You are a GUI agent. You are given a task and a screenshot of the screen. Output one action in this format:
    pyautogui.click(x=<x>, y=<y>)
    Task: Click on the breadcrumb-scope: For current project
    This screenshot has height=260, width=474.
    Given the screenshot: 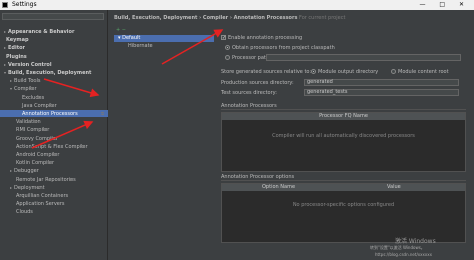 What is the action you would take?
    pyautogui.click(x=322, y=18)
    